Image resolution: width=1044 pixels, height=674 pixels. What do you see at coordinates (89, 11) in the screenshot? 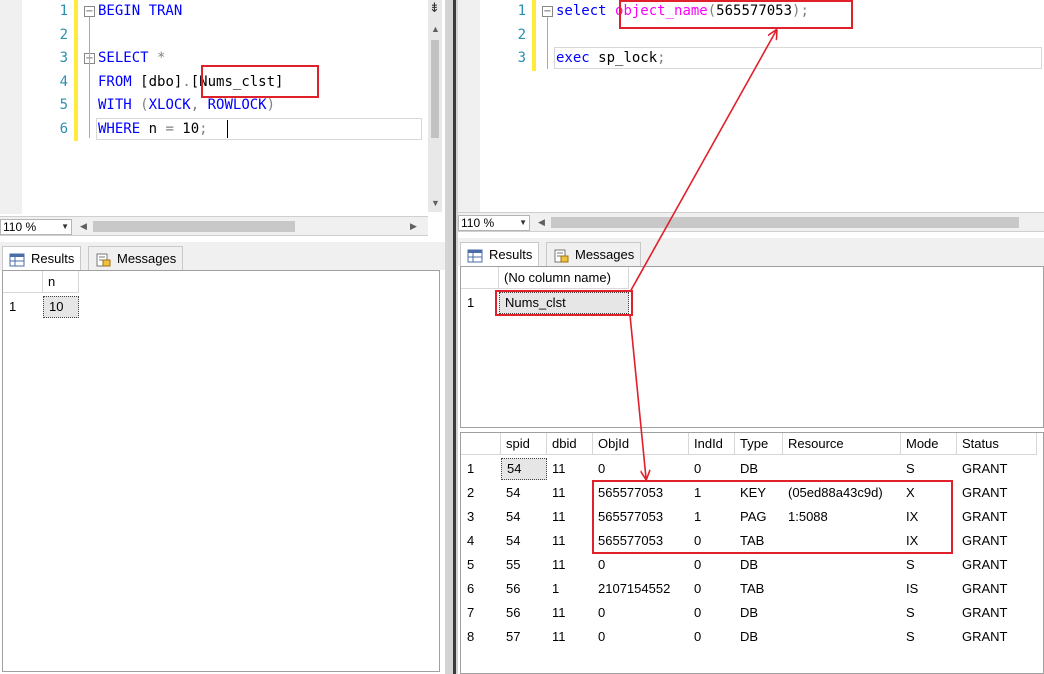
I see `collapse-icon: −` at bounding box center [89, 11].